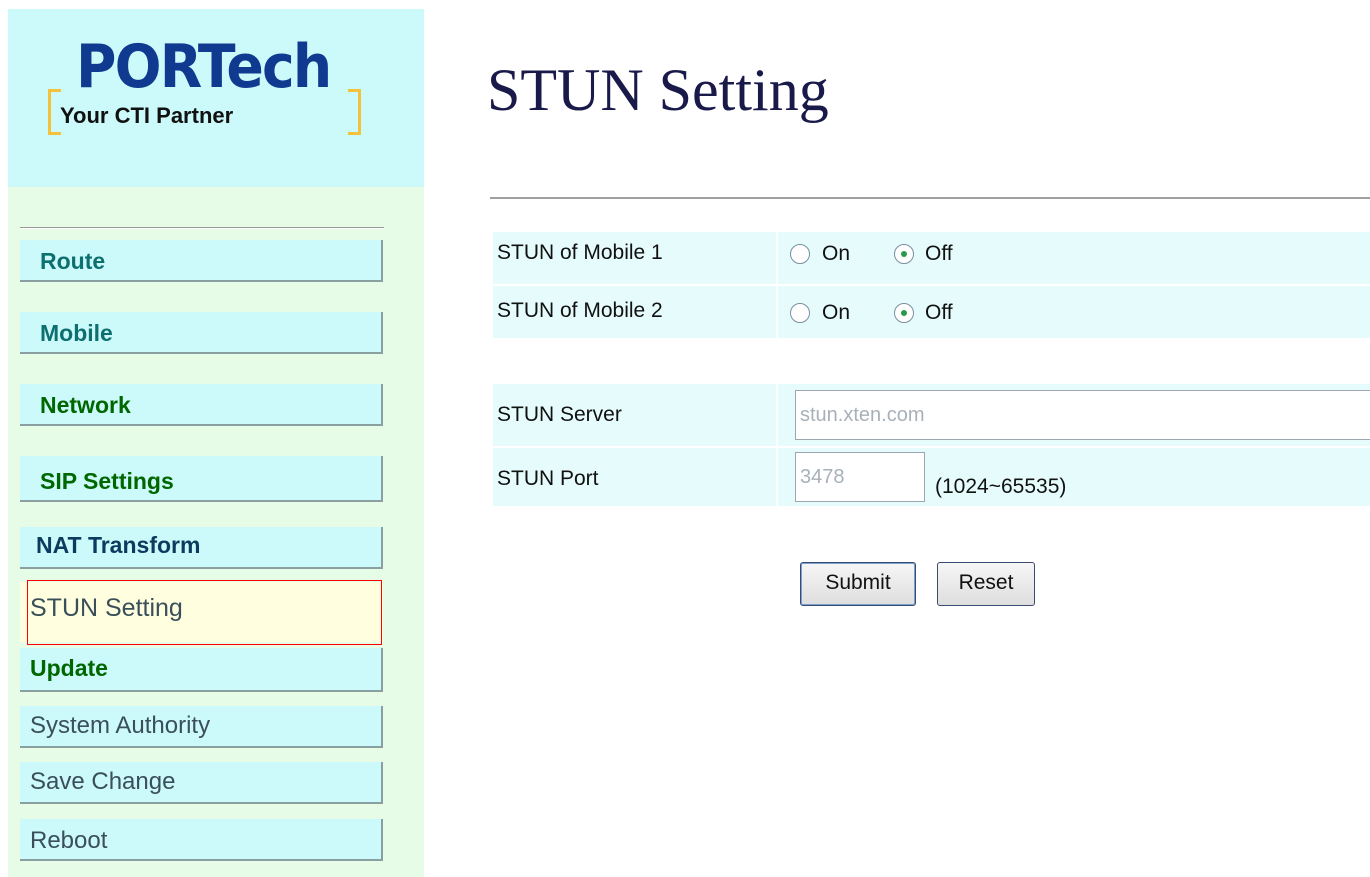 This screenshot has width=1370, height=877. I want to click on sidebar-divider, so click(202, 228).